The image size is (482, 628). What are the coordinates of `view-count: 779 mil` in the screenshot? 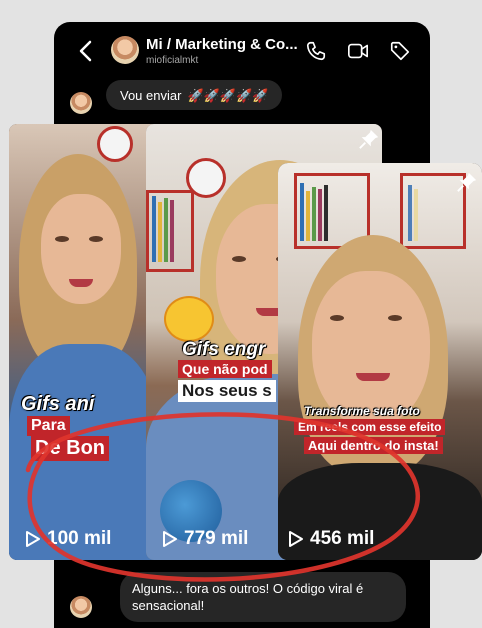 It's located at (205, 539).